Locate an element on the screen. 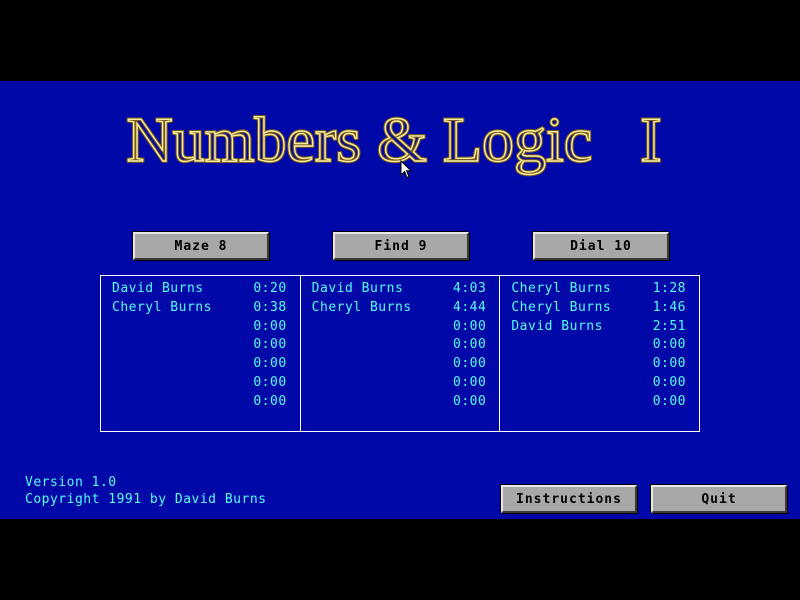  instructions-button-label: Instructions is located at coordinates (569, 499).